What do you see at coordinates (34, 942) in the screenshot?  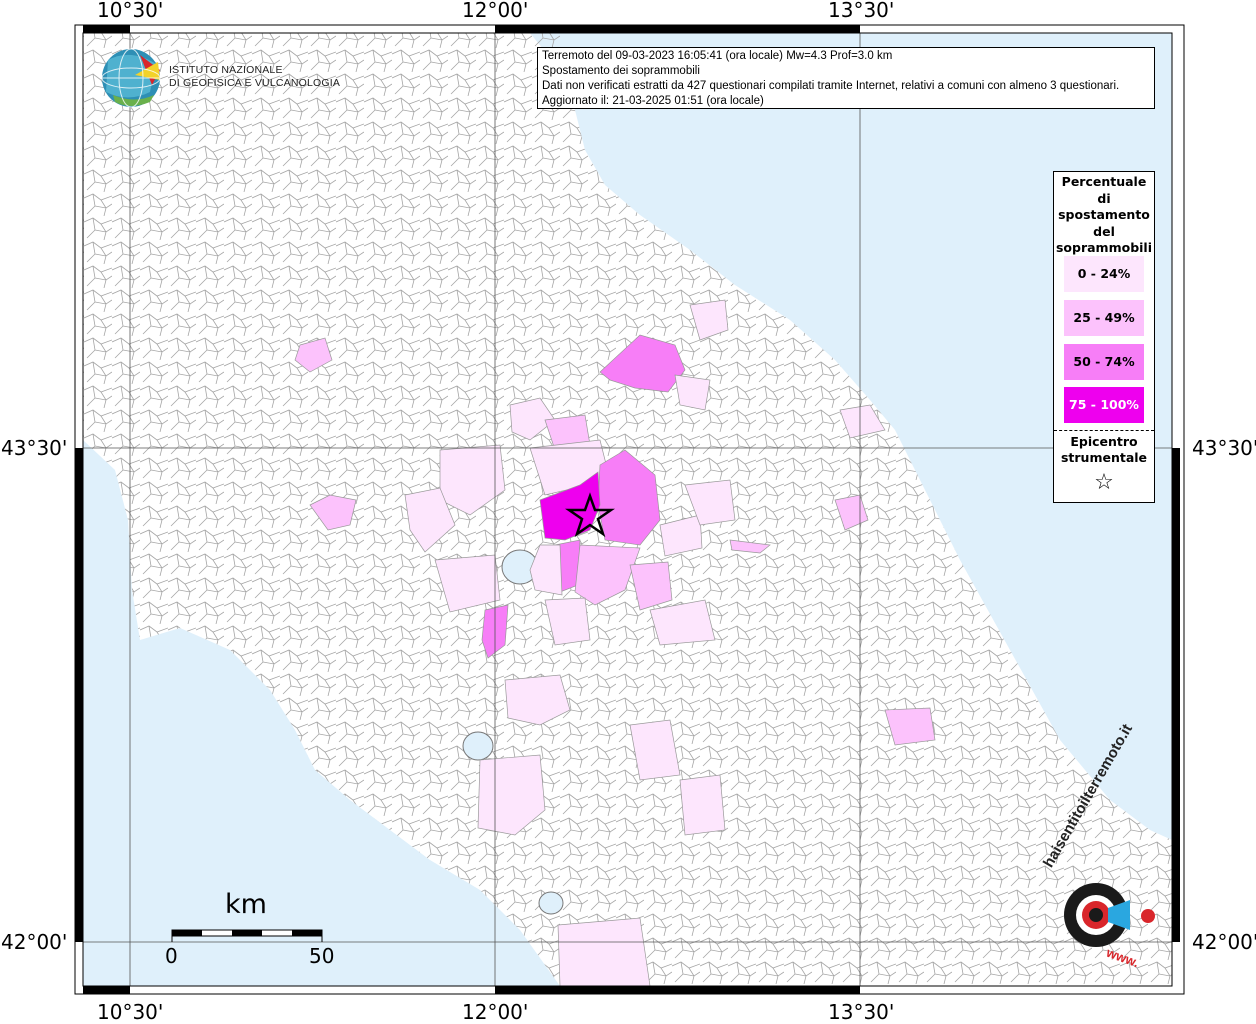 I see `lat-label-left-2: 42°00'` at bounding box center [34, 942].